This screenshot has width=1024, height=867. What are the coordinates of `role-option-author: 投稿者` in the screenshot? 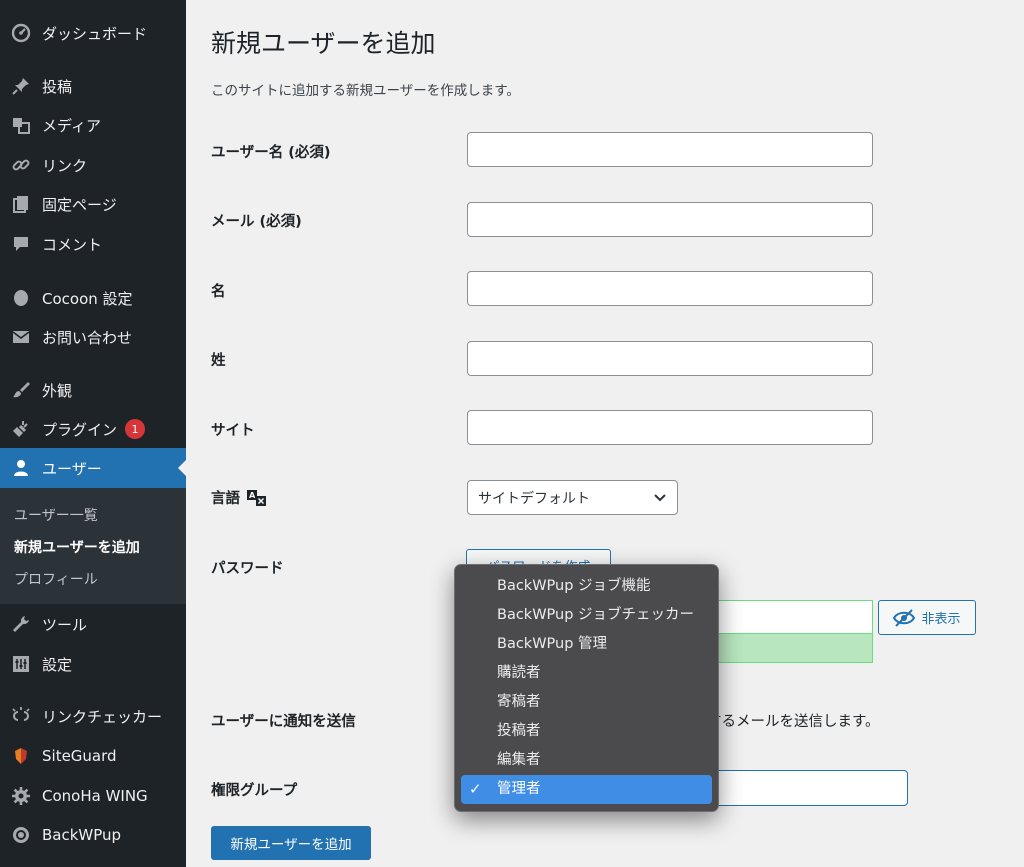 It's located at (586, 731).